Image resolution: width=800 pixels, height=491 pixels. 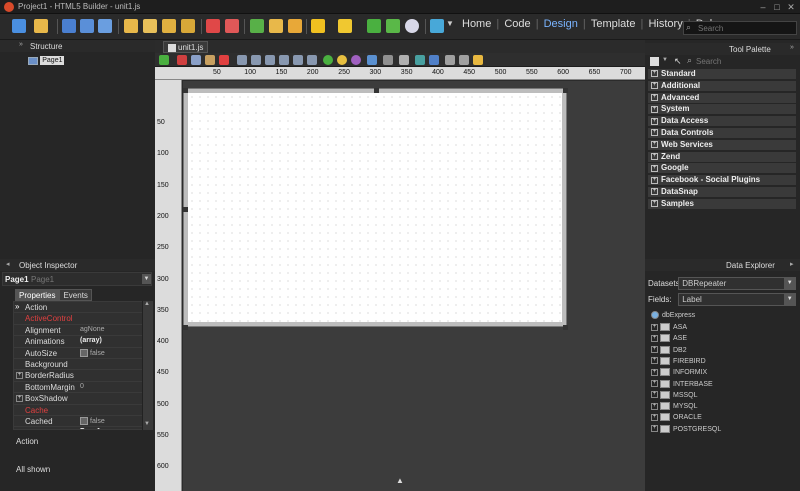 I want to click on tab-properties: Properties, so click(x=37, y=295).